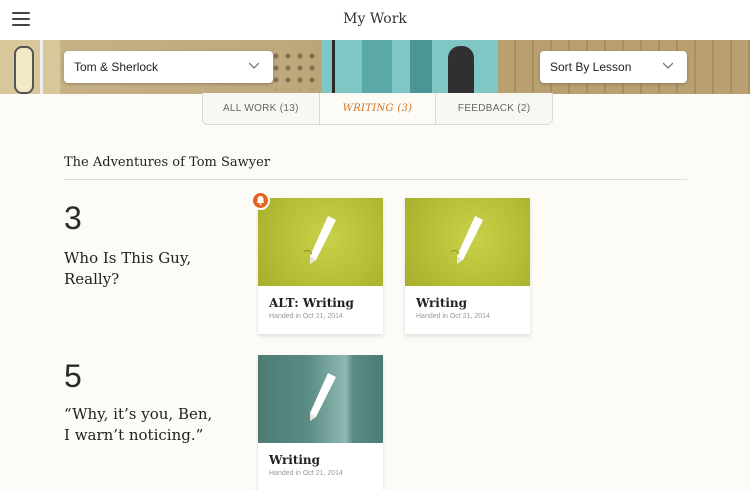 This screenshot has width=750, height=490. What do you see at coordinates (30, 67) in the screenshot?
I see `banner-character-illustration` at bounding box center [30, 67].